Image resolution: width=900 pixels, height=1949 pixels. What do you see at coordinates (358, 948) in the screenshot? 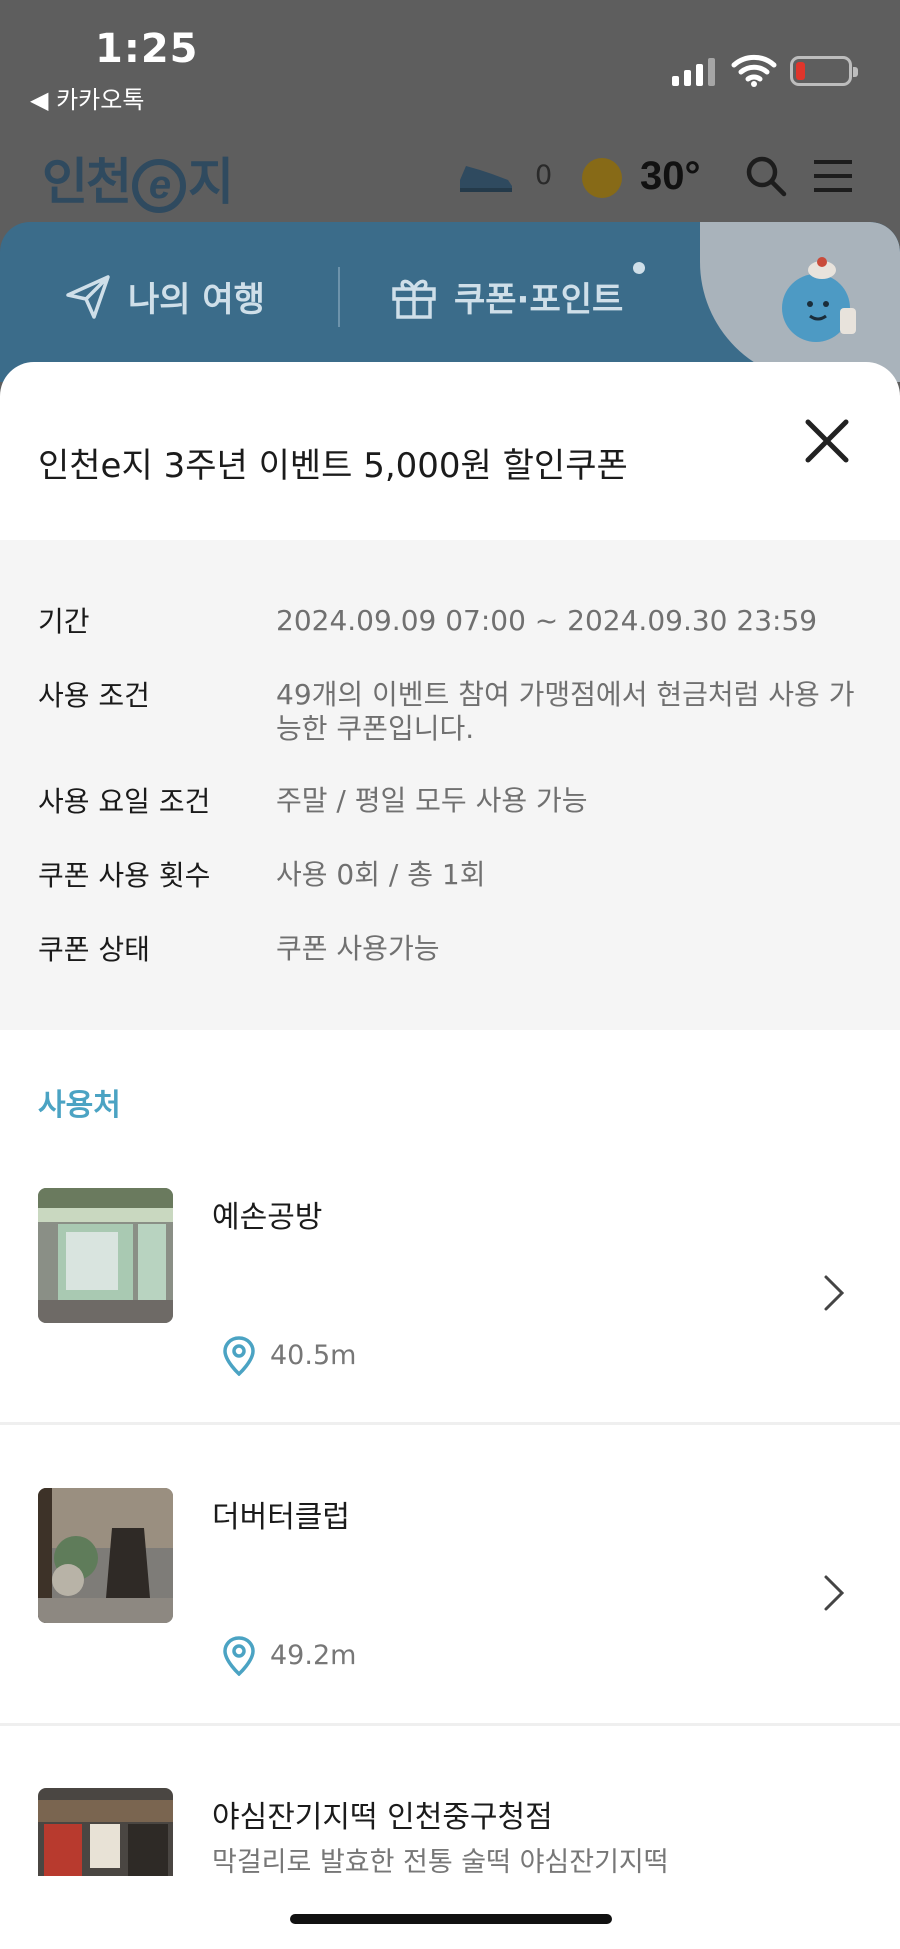
I see `info-value: 쿠폰 사용가능` at bounding box center [358, 948].